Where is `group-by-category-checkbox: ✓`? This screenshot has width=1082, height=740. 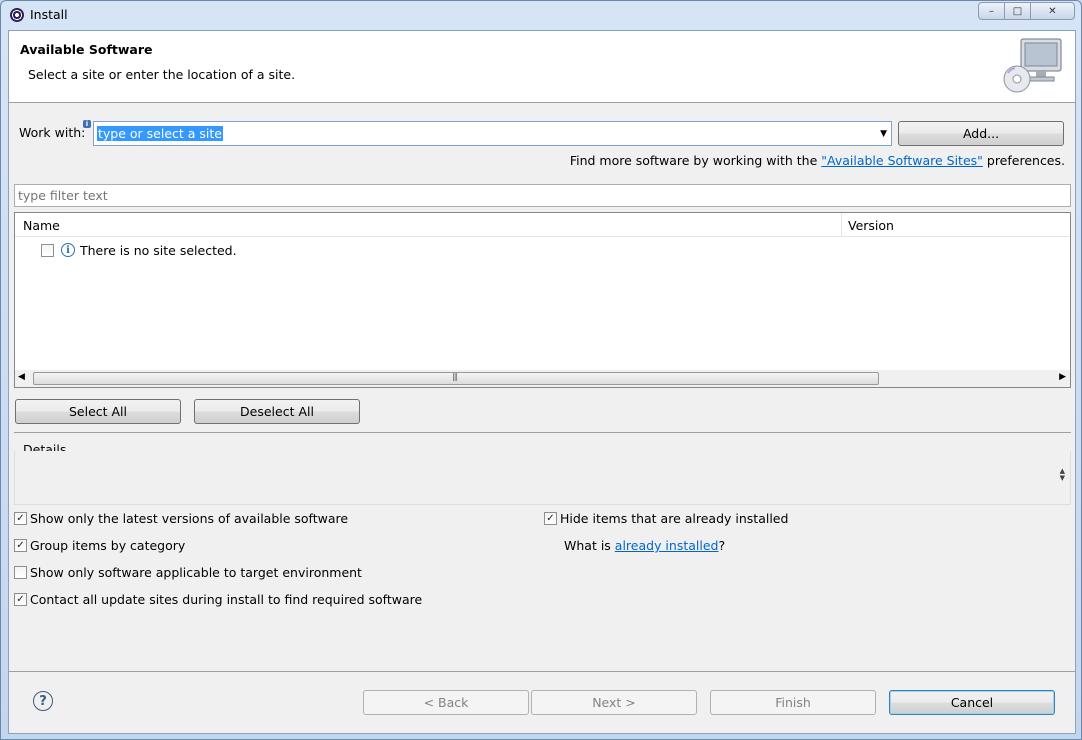
group-by-category-checkbox: ✓ is located at coordinates (20, 545).